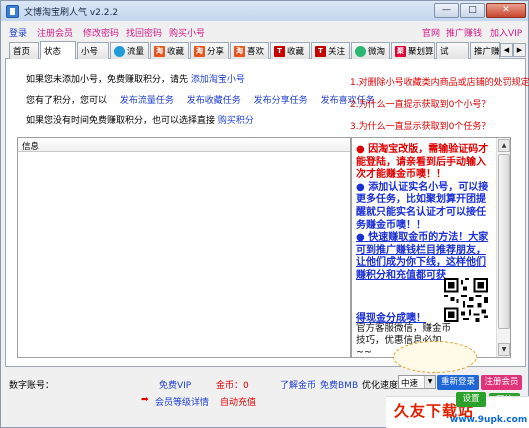  What do you see at coordinates (380, 386) in the screenshot?
I see `speed-label: 优化速度` at bounding box center [380, 386].